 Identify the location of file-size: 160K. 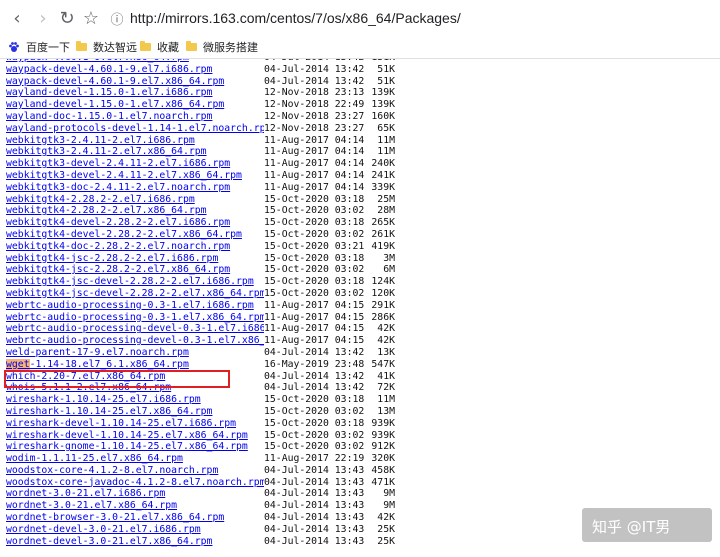
(383, 116).